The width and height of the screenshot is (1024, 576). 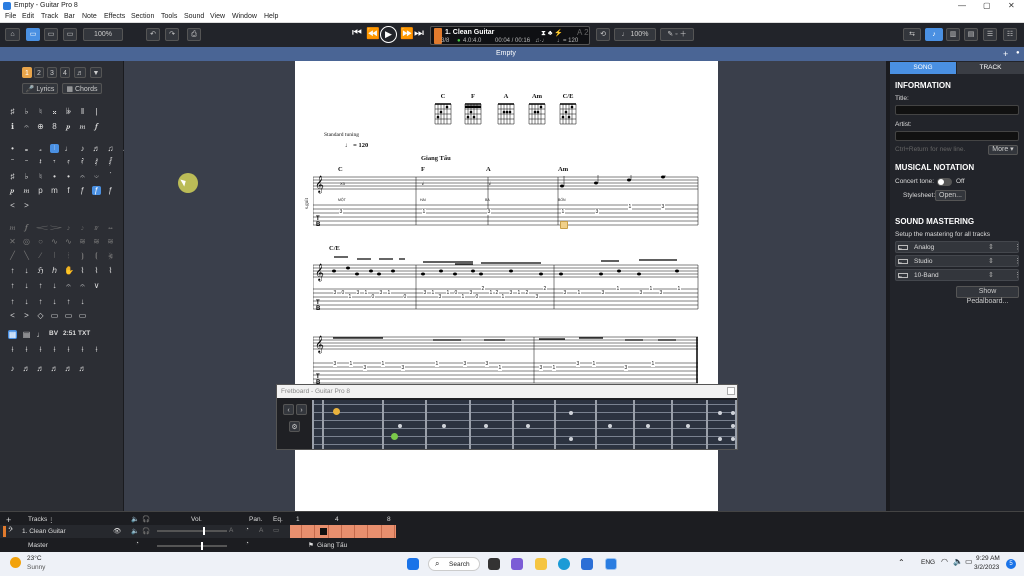 What do you see at coordinates (96, 161) in the screenshot?
I see `palette-symbol-icon: 𝅁` at bounding box center [96, 161].